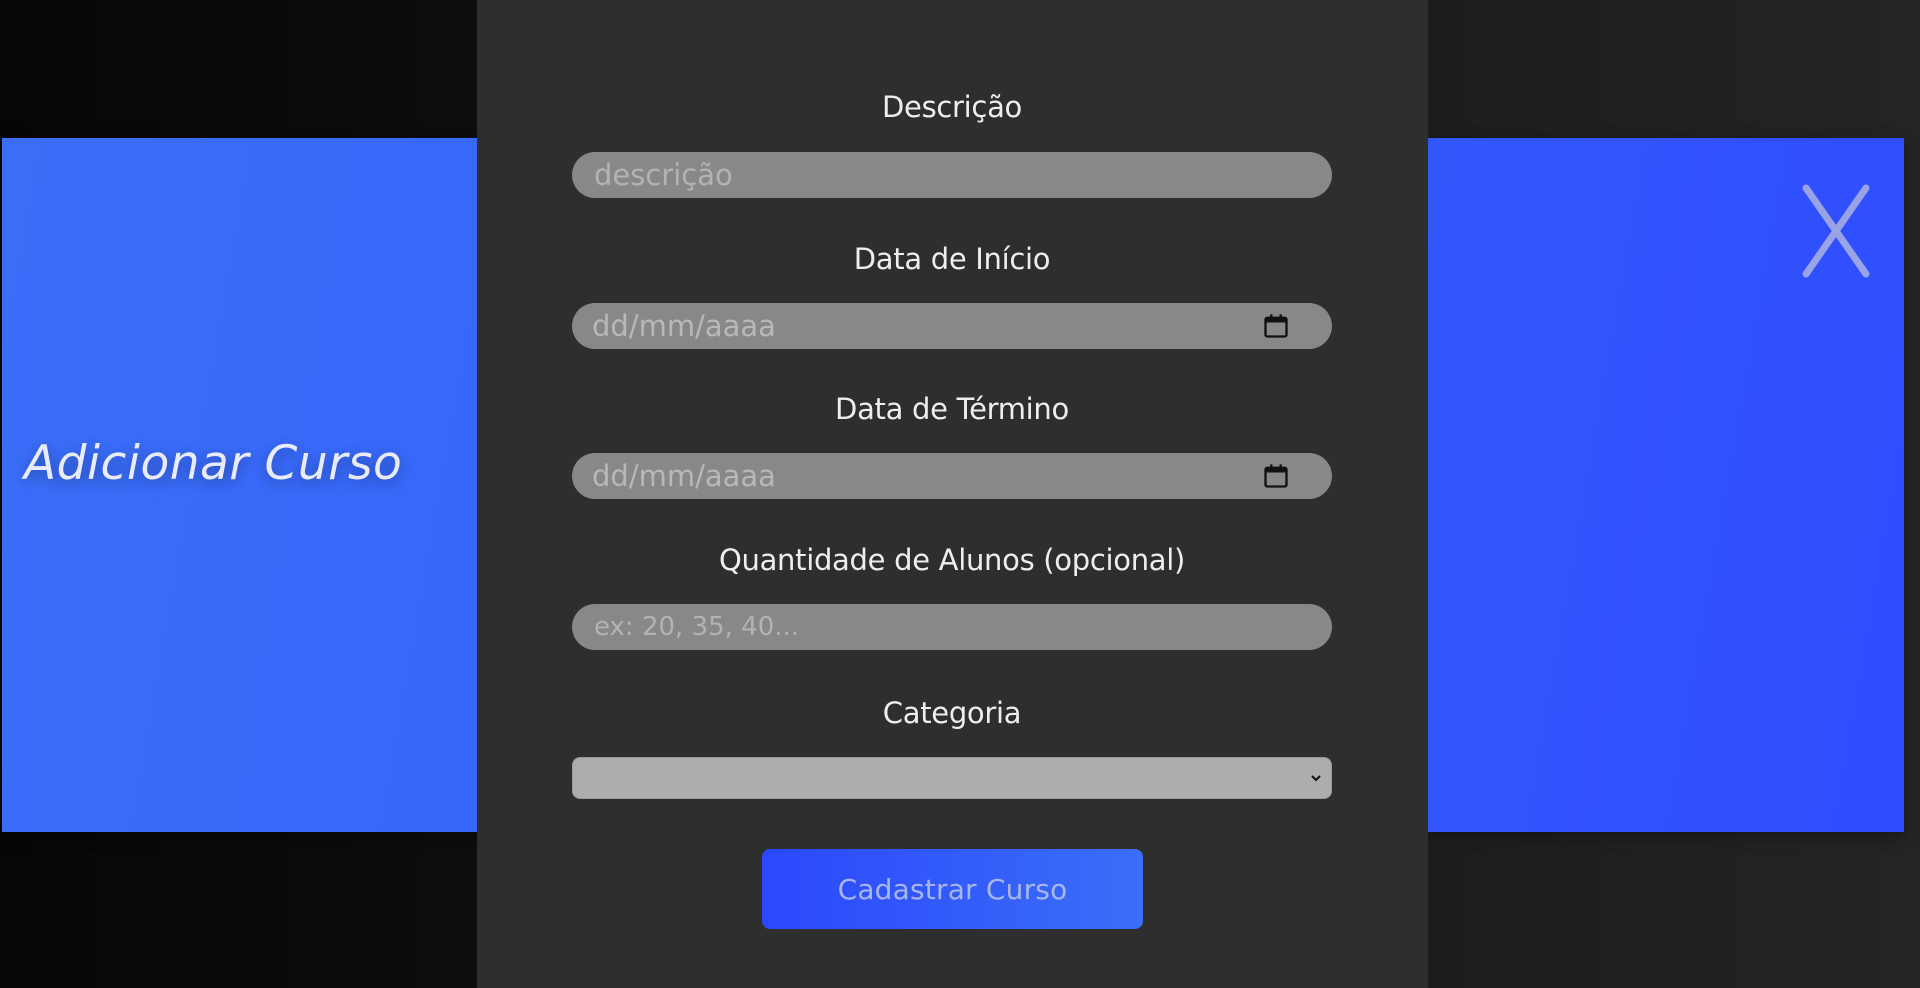  I want to click on page-title: Adicionar Curso, so click(213, 463).